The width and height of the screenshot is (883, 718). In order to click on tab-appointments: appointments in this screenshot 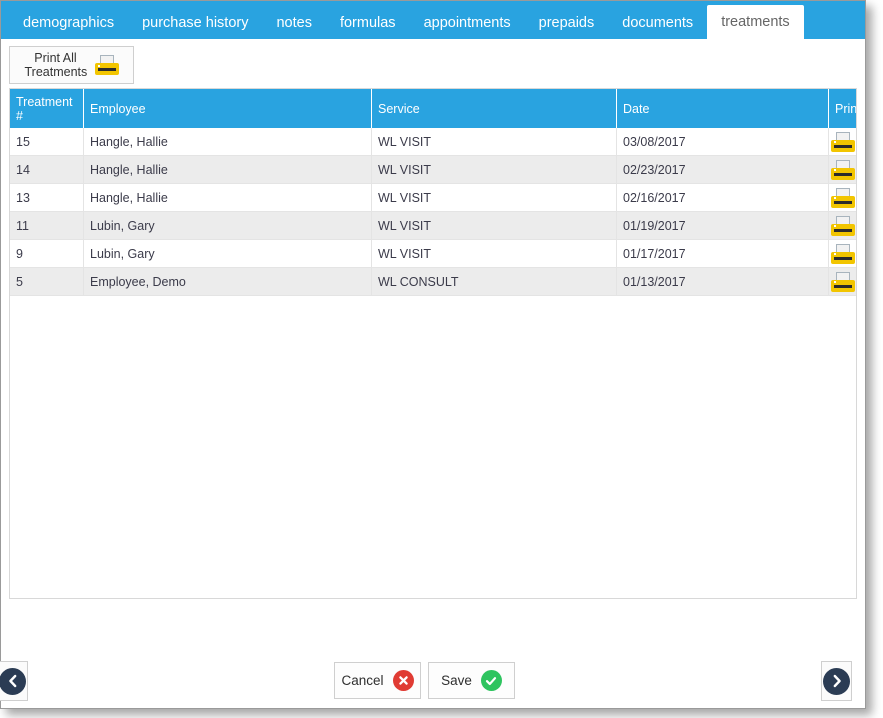, I will do `click(467, 23)`.